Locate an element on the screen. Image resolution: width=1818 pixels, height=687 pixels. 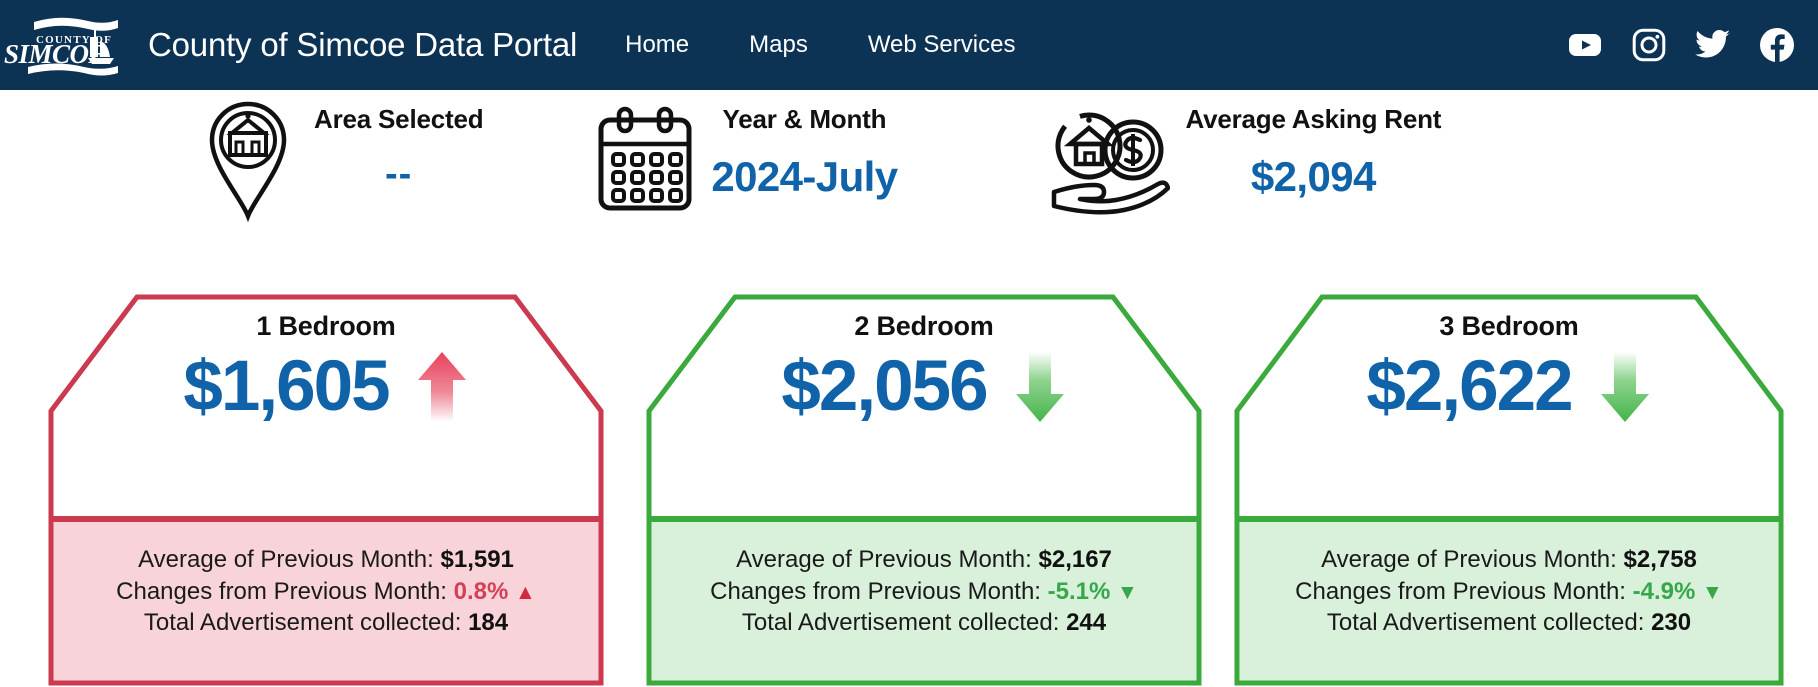
calendar-icon is located at coordinates (645, 161).